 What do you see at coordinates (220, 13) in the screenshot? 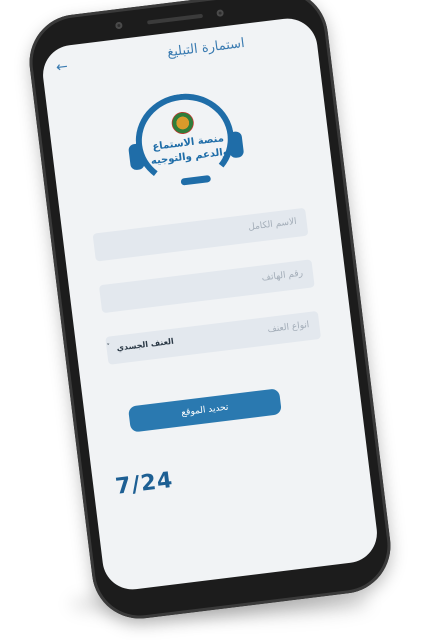
I see `sensor-icon` at bounding box center [220, 13].